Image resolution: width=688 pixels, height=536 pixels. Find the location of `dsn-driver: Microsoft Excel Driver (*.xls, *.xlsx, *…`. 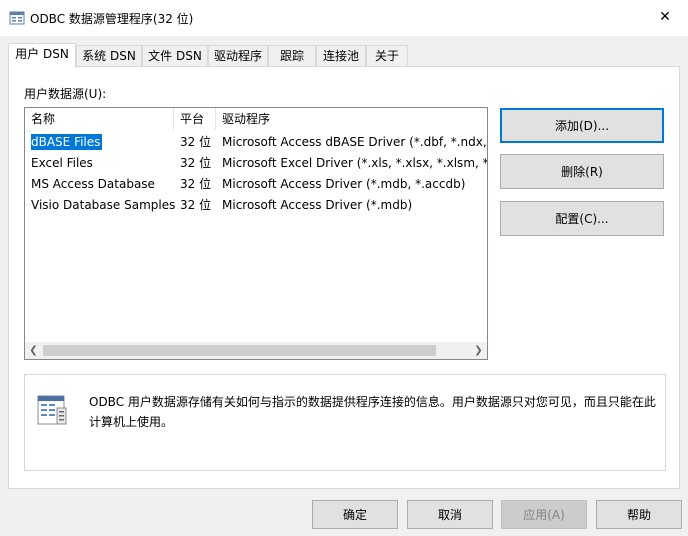

dsn-driver: Microsoft Excel Driver (*.xls, *.xlsx, *… is located at coordinates (354, 163).